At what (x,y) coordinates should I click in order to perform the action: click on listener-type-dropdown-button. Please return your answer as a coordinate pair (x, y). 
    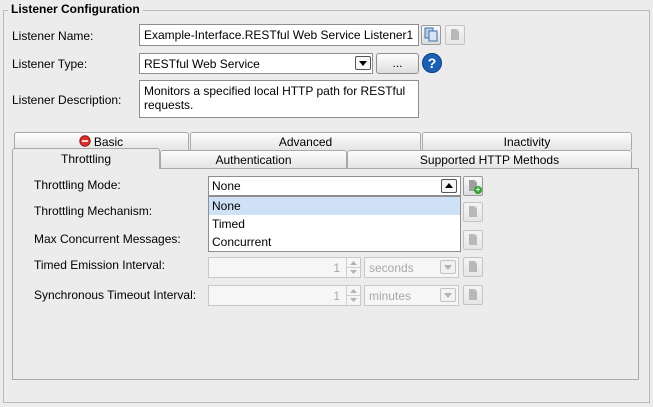
    Looking at the image, I should click on (363, 63).